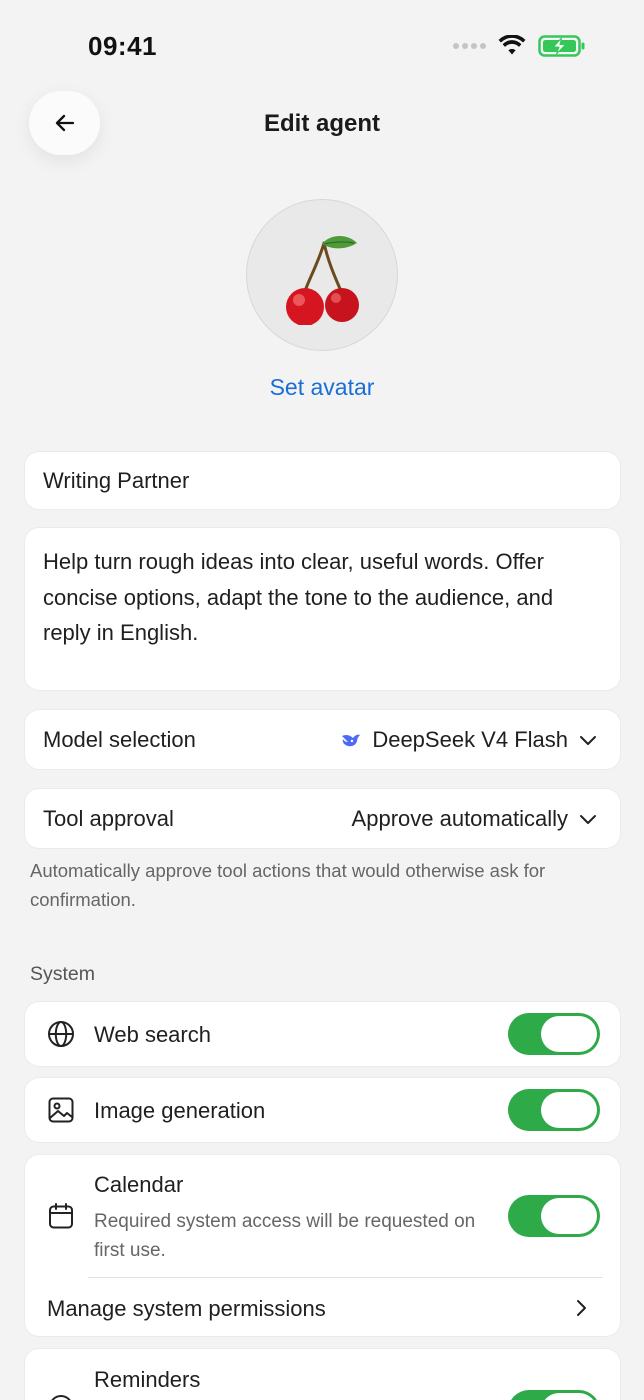 Image resolution: width=644 pixels, height=1400 pixels. Describe the element at coordinates (322, 1110) in the screenshot. I see `image-generation-row: Image generation` at that location.